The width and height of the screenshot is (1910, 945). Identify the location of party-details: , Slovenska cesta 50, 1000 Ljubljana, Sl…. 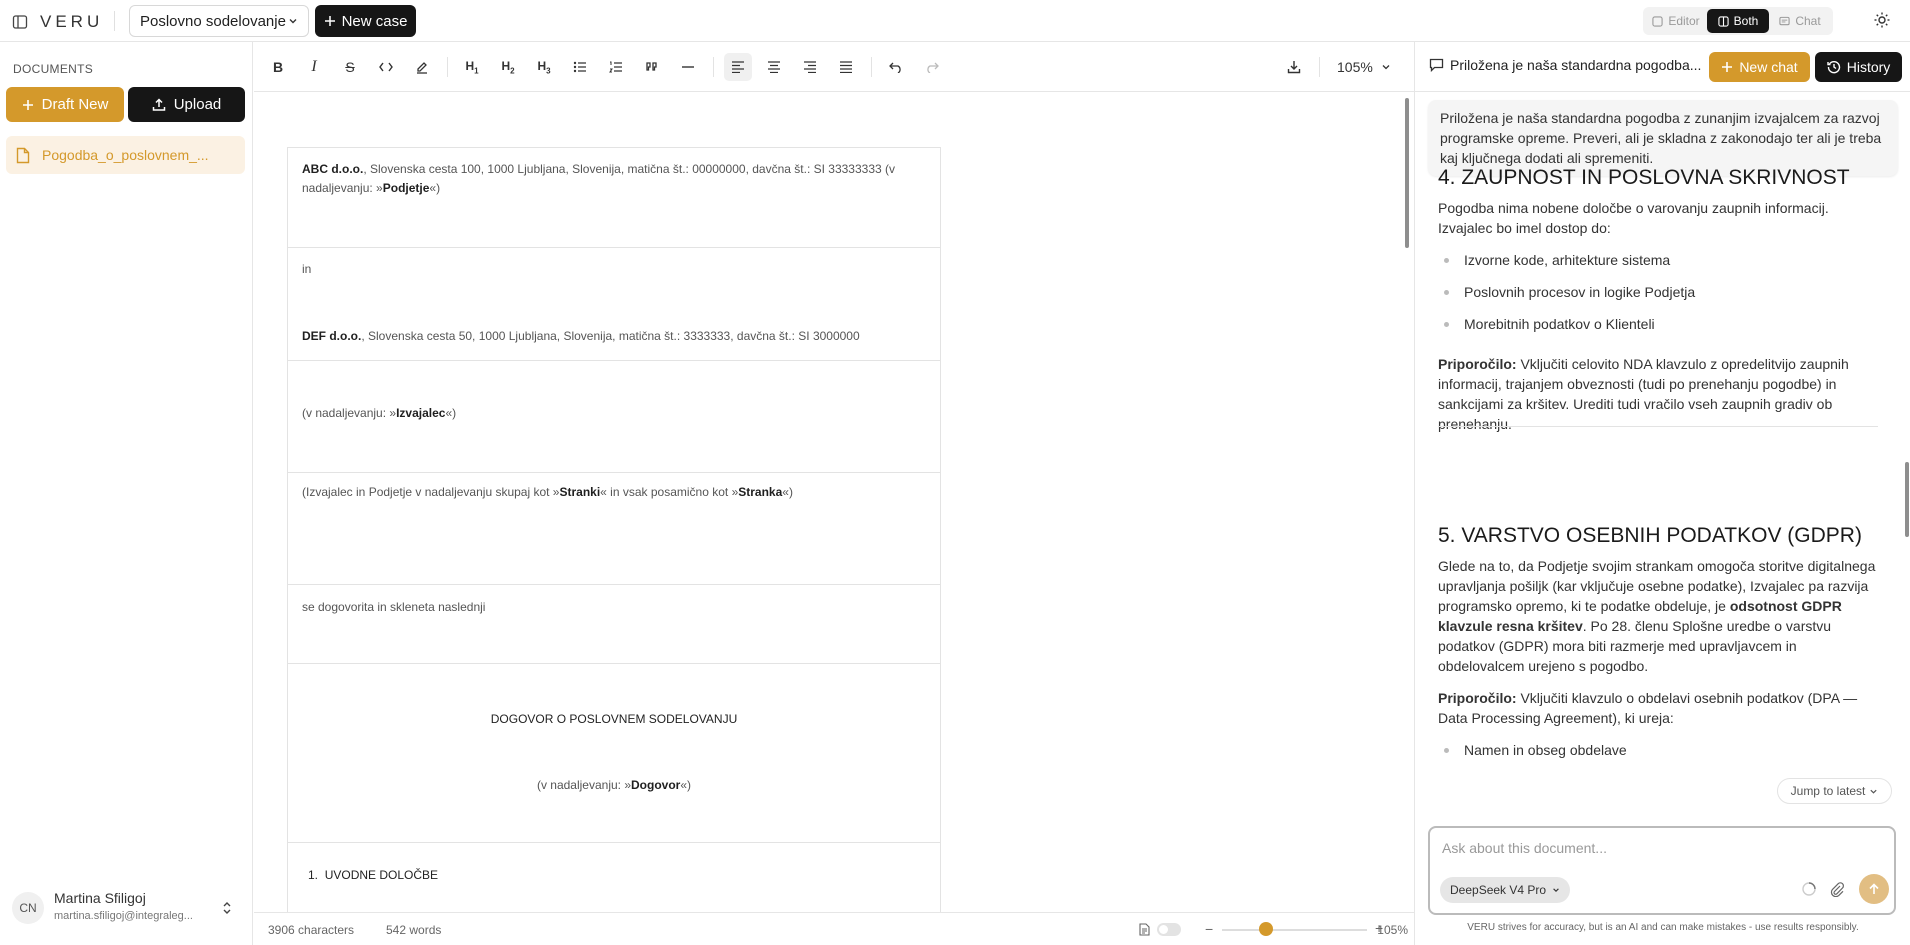
(610, 336).